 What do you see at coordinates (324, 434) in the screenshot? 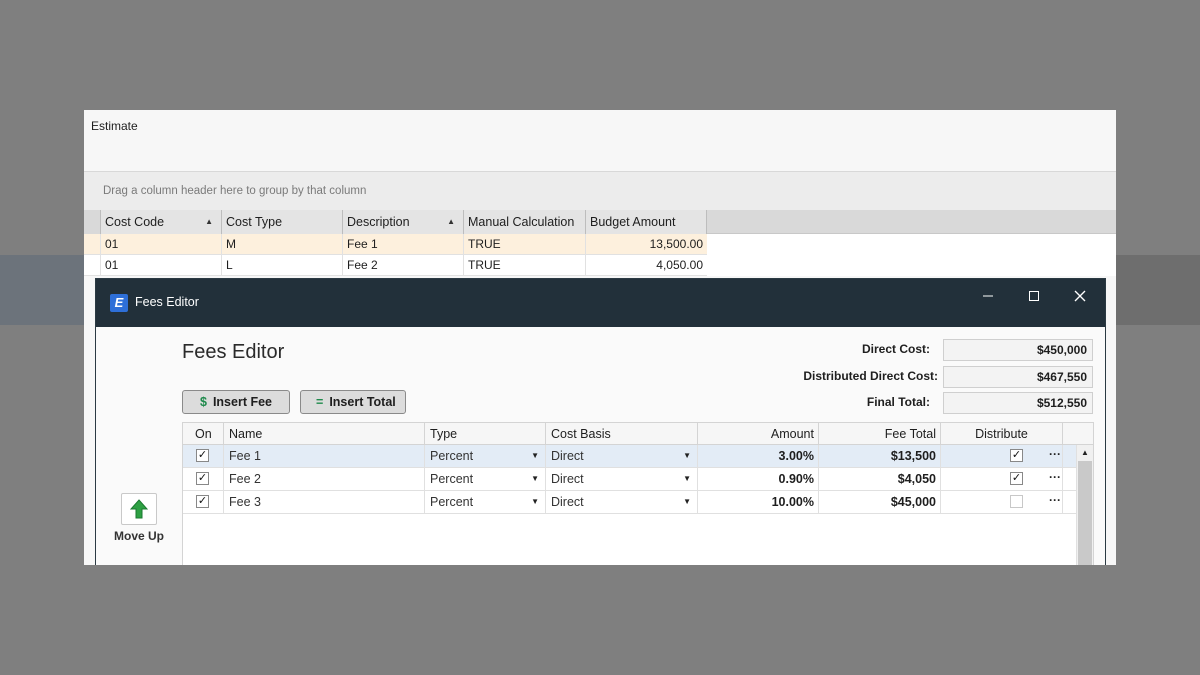
I see `column-header-name: Name` at bounding box center [324, 434].